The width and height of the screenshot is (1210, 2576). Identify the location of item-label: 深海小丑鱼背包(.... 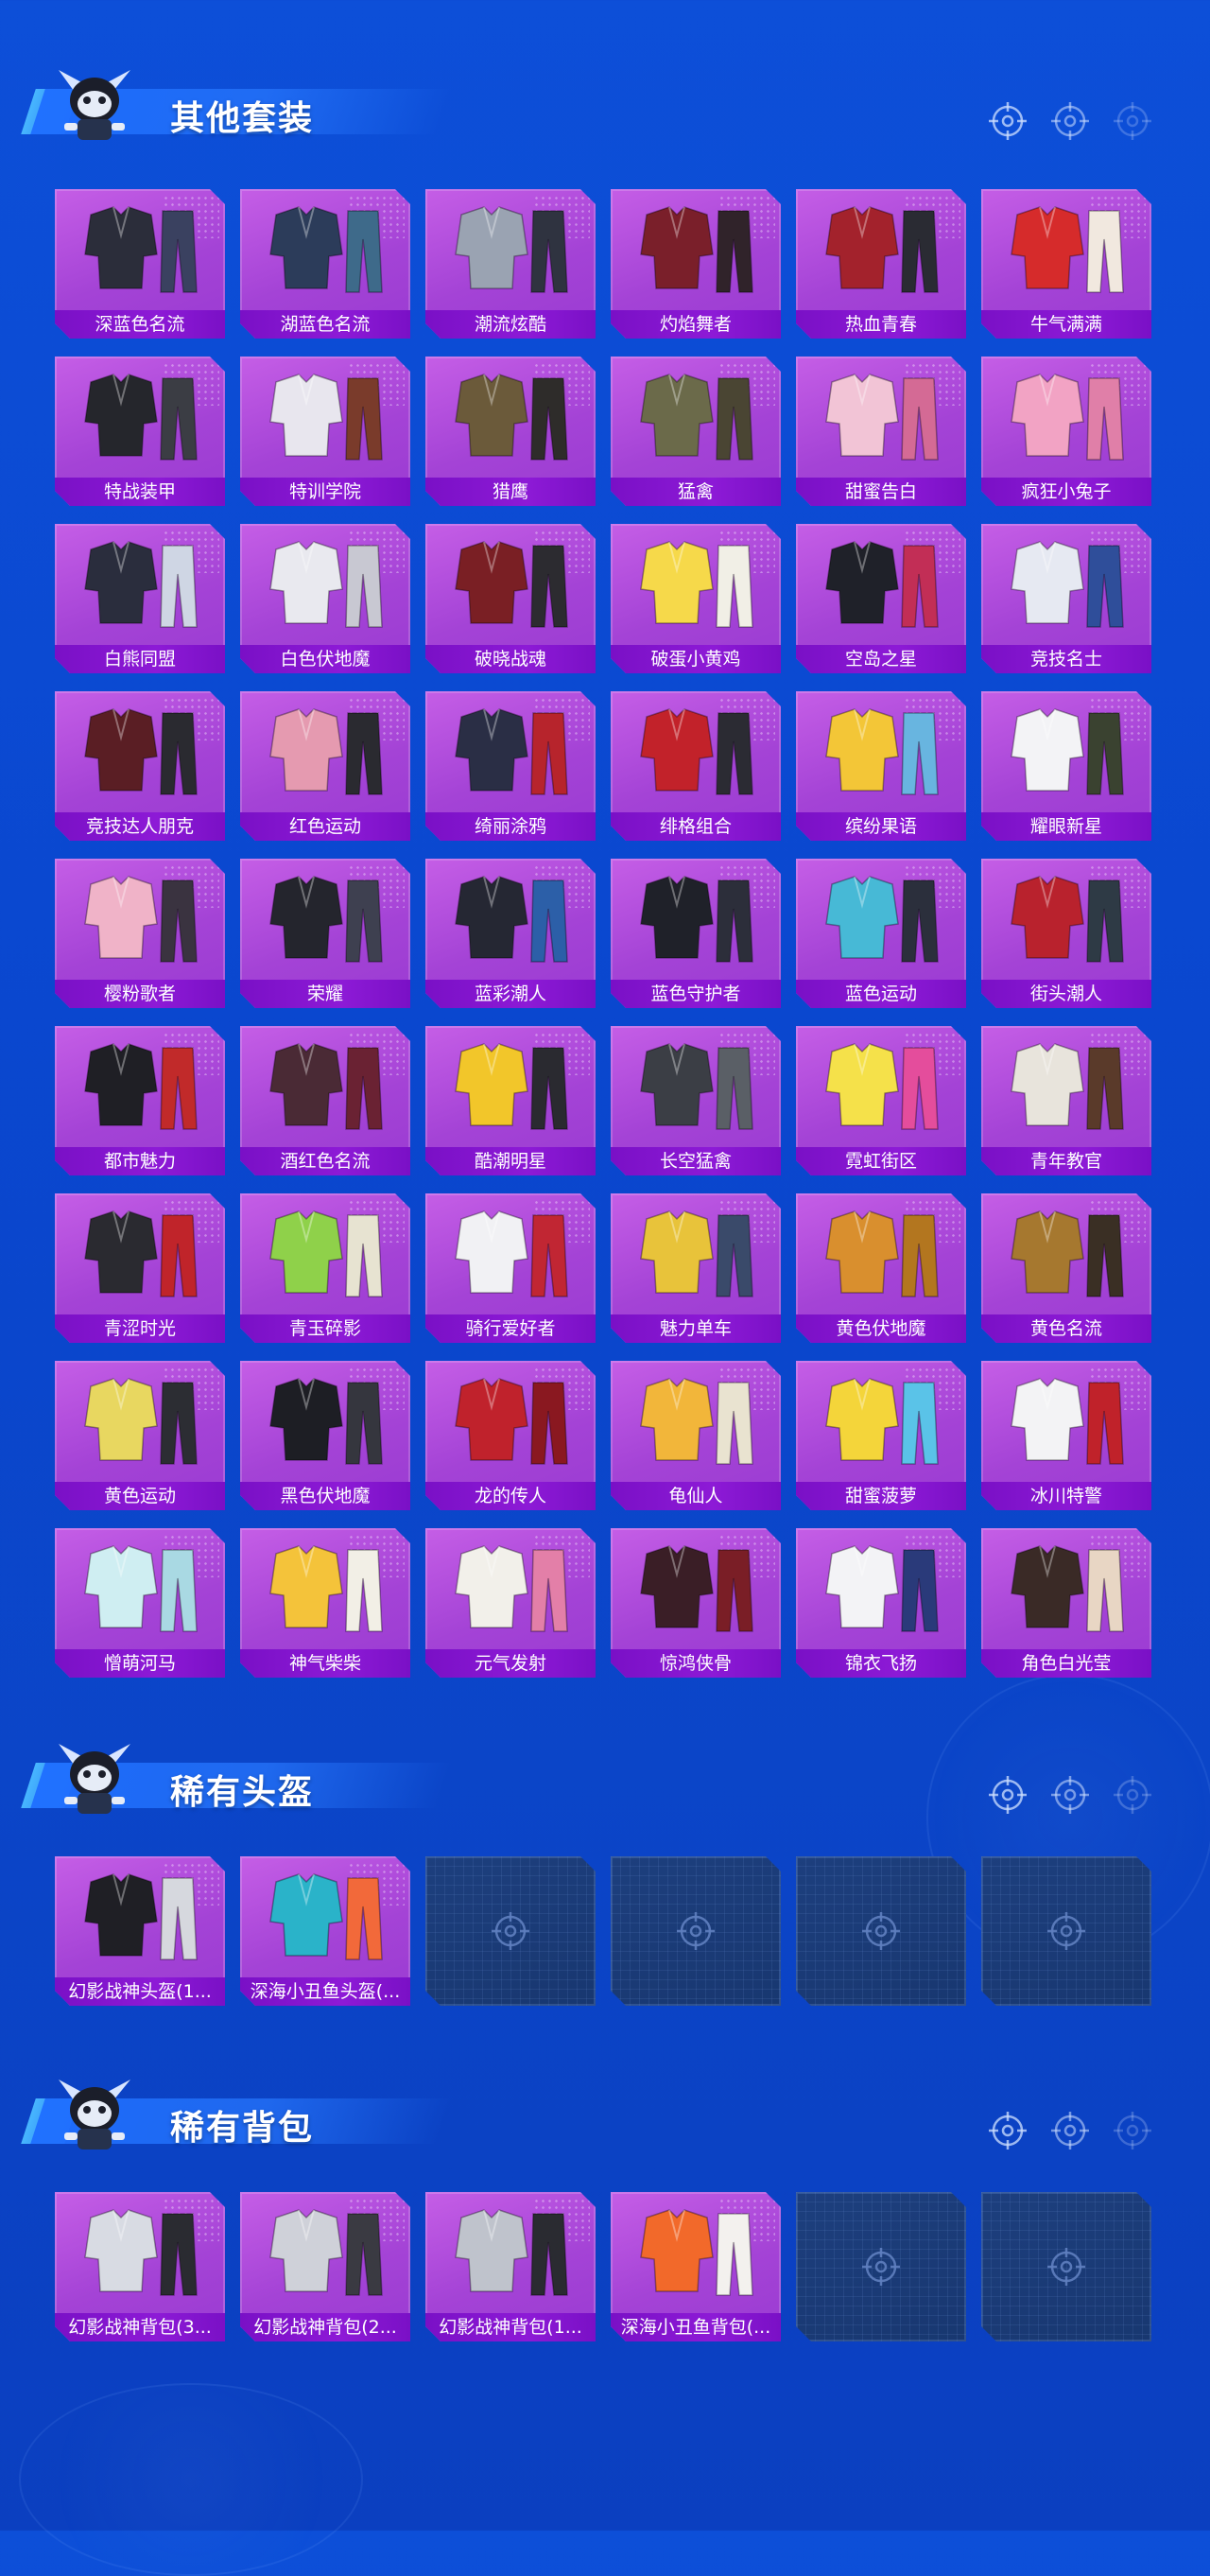
(696, 2327).